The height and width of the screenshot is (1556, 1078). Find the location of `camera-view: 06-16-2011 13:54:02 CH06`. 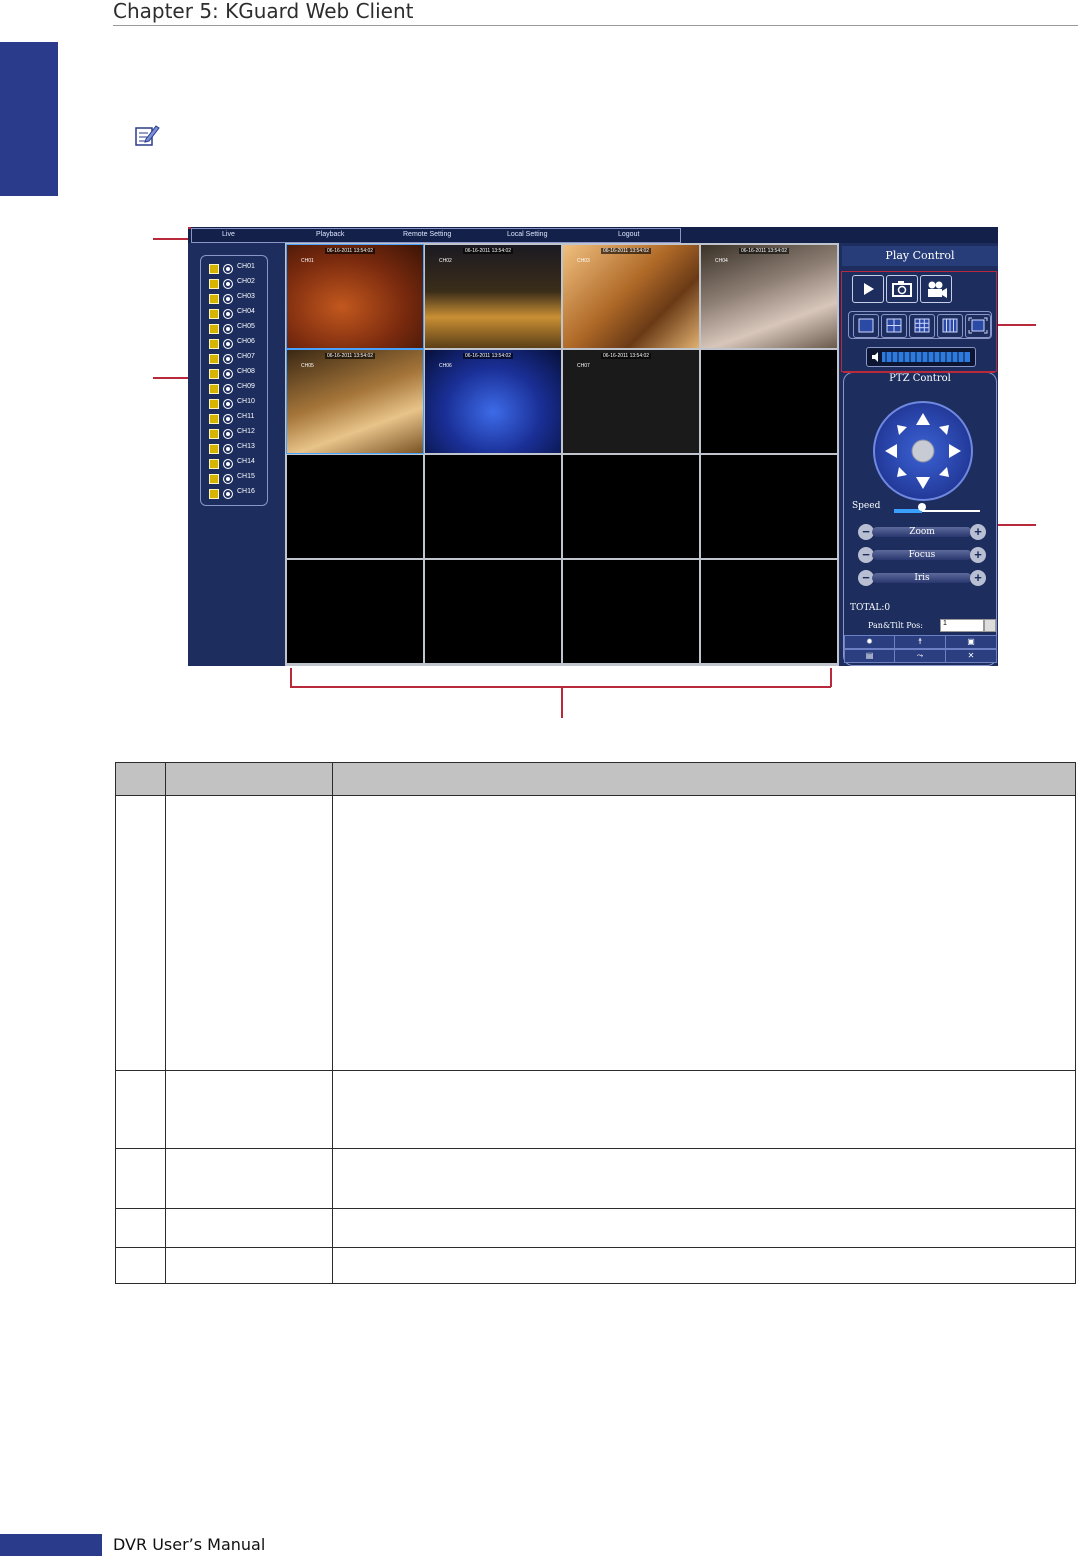

camera-view: 06-16-2011 13:54:02 CH06 is located at coordinates (493, 401).